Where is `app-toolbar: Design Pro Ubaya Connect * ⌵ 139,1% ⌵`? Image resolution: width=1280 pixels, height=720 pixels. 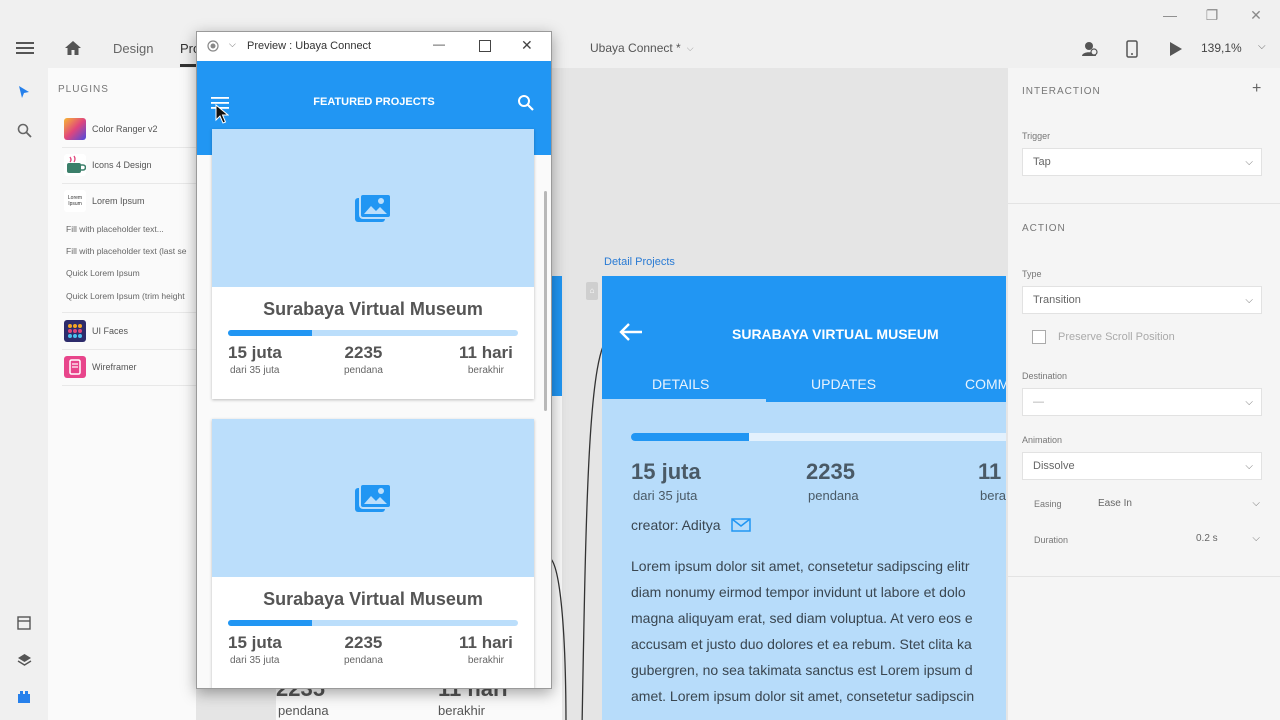
app-toolbar: Design Pro Ubaya Connect * ⌵ 139,1% ⌵ is located at coordinates (640, 49).